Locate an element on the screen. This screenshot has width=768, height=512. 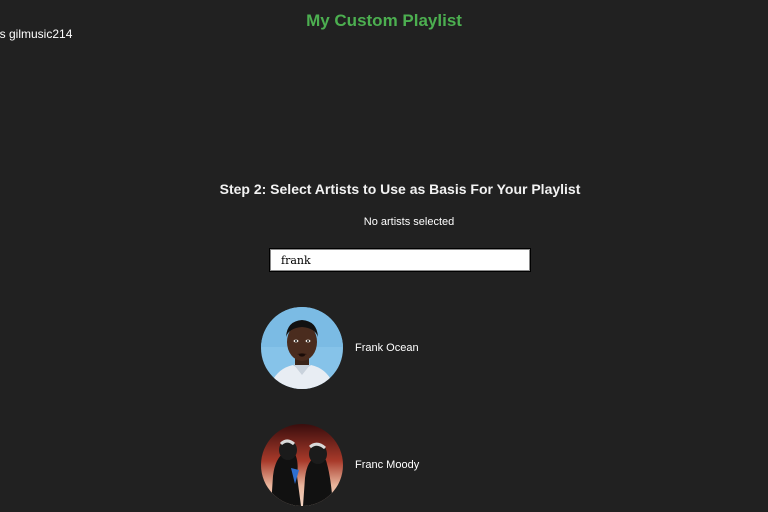
artist-result-franc-moody: Franc Moody is located at coordinates (340, 465).